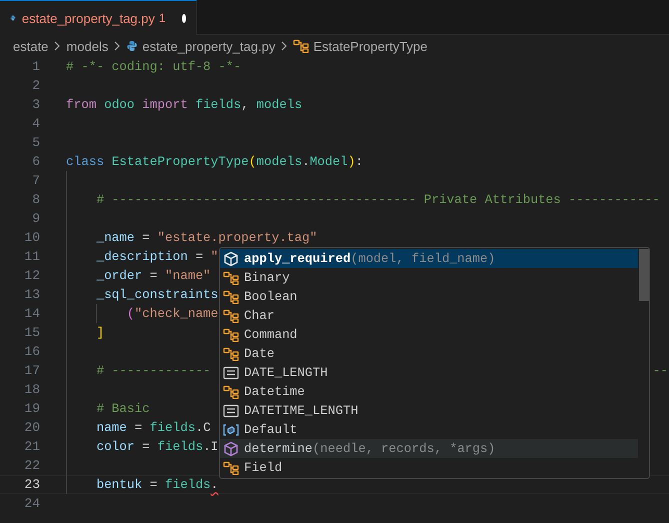 The width and height of the screenshot is (669, 523). I want to click on suggestion-item: Binary, so click(429, 277).